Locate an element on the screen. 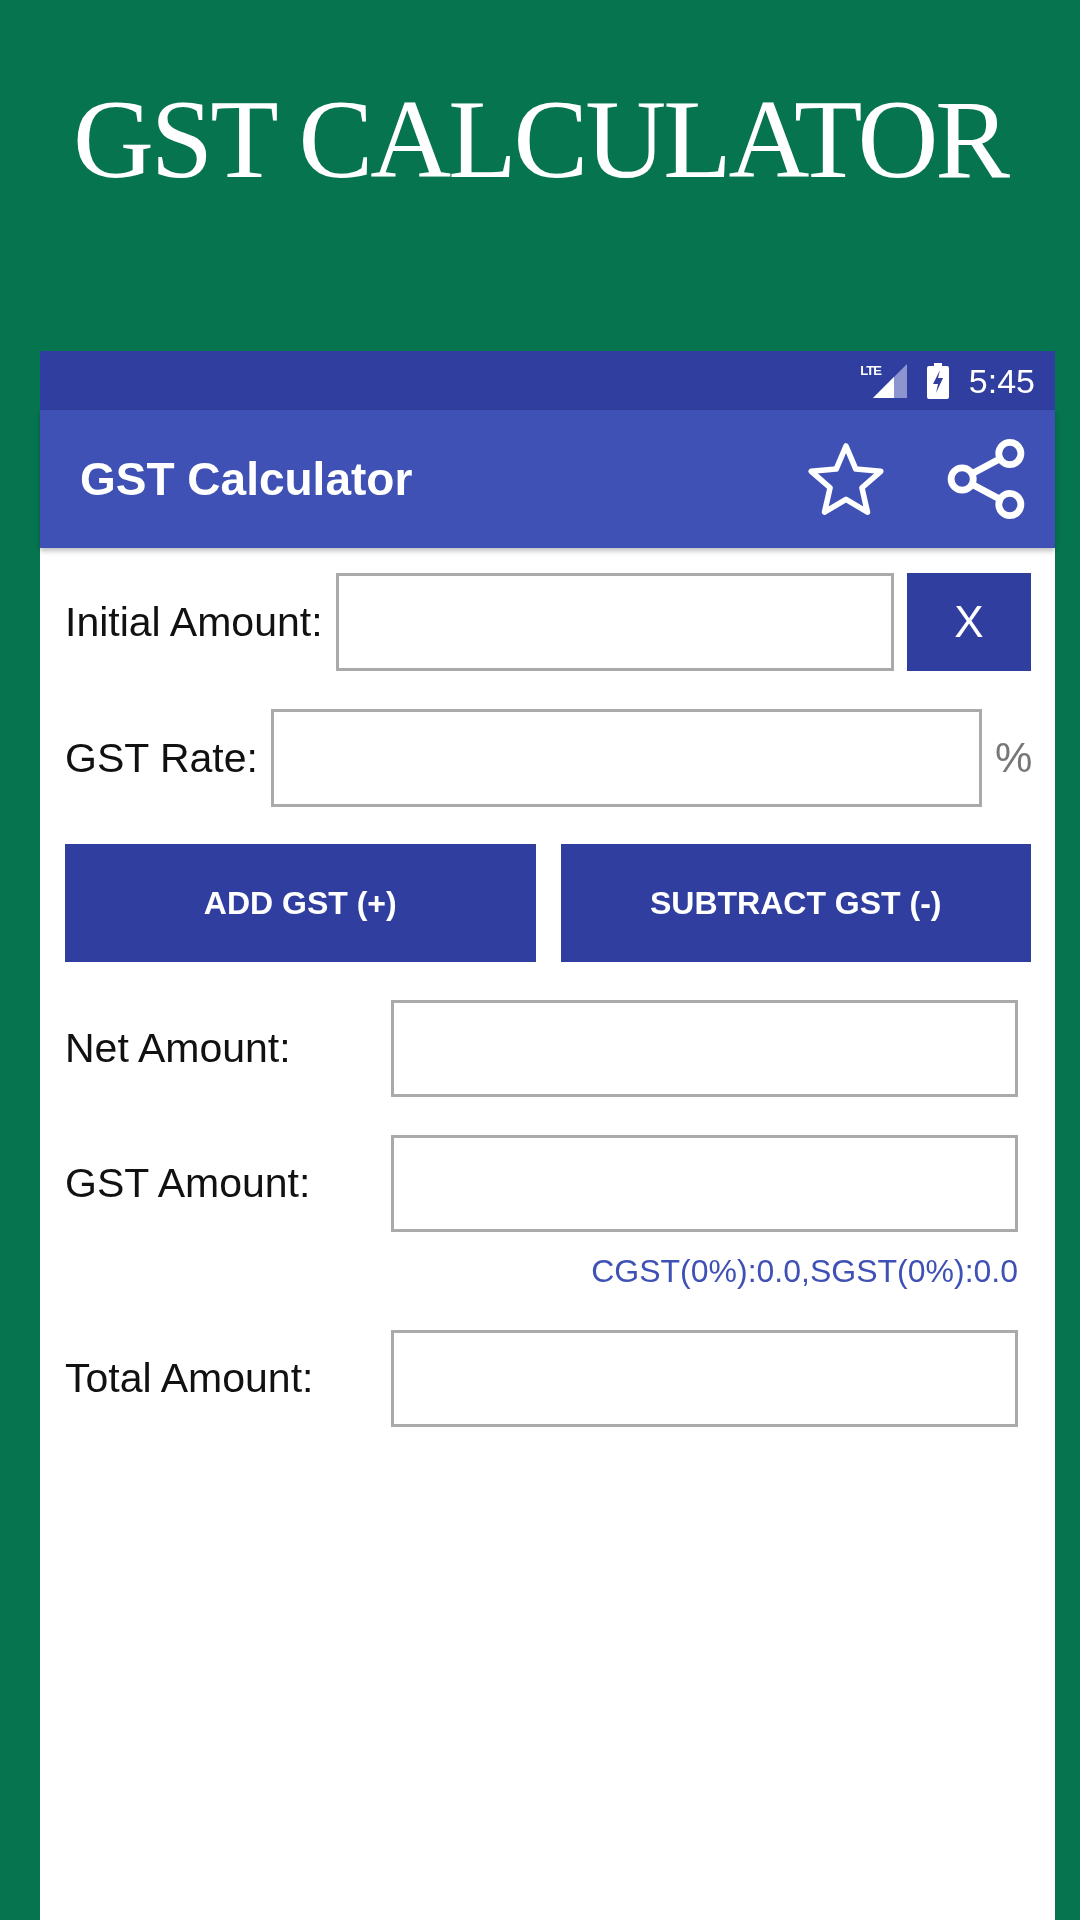 This screenshot has height=1920, width=1080. field-label: Total Amount: is located at coordinates (190, 1378).